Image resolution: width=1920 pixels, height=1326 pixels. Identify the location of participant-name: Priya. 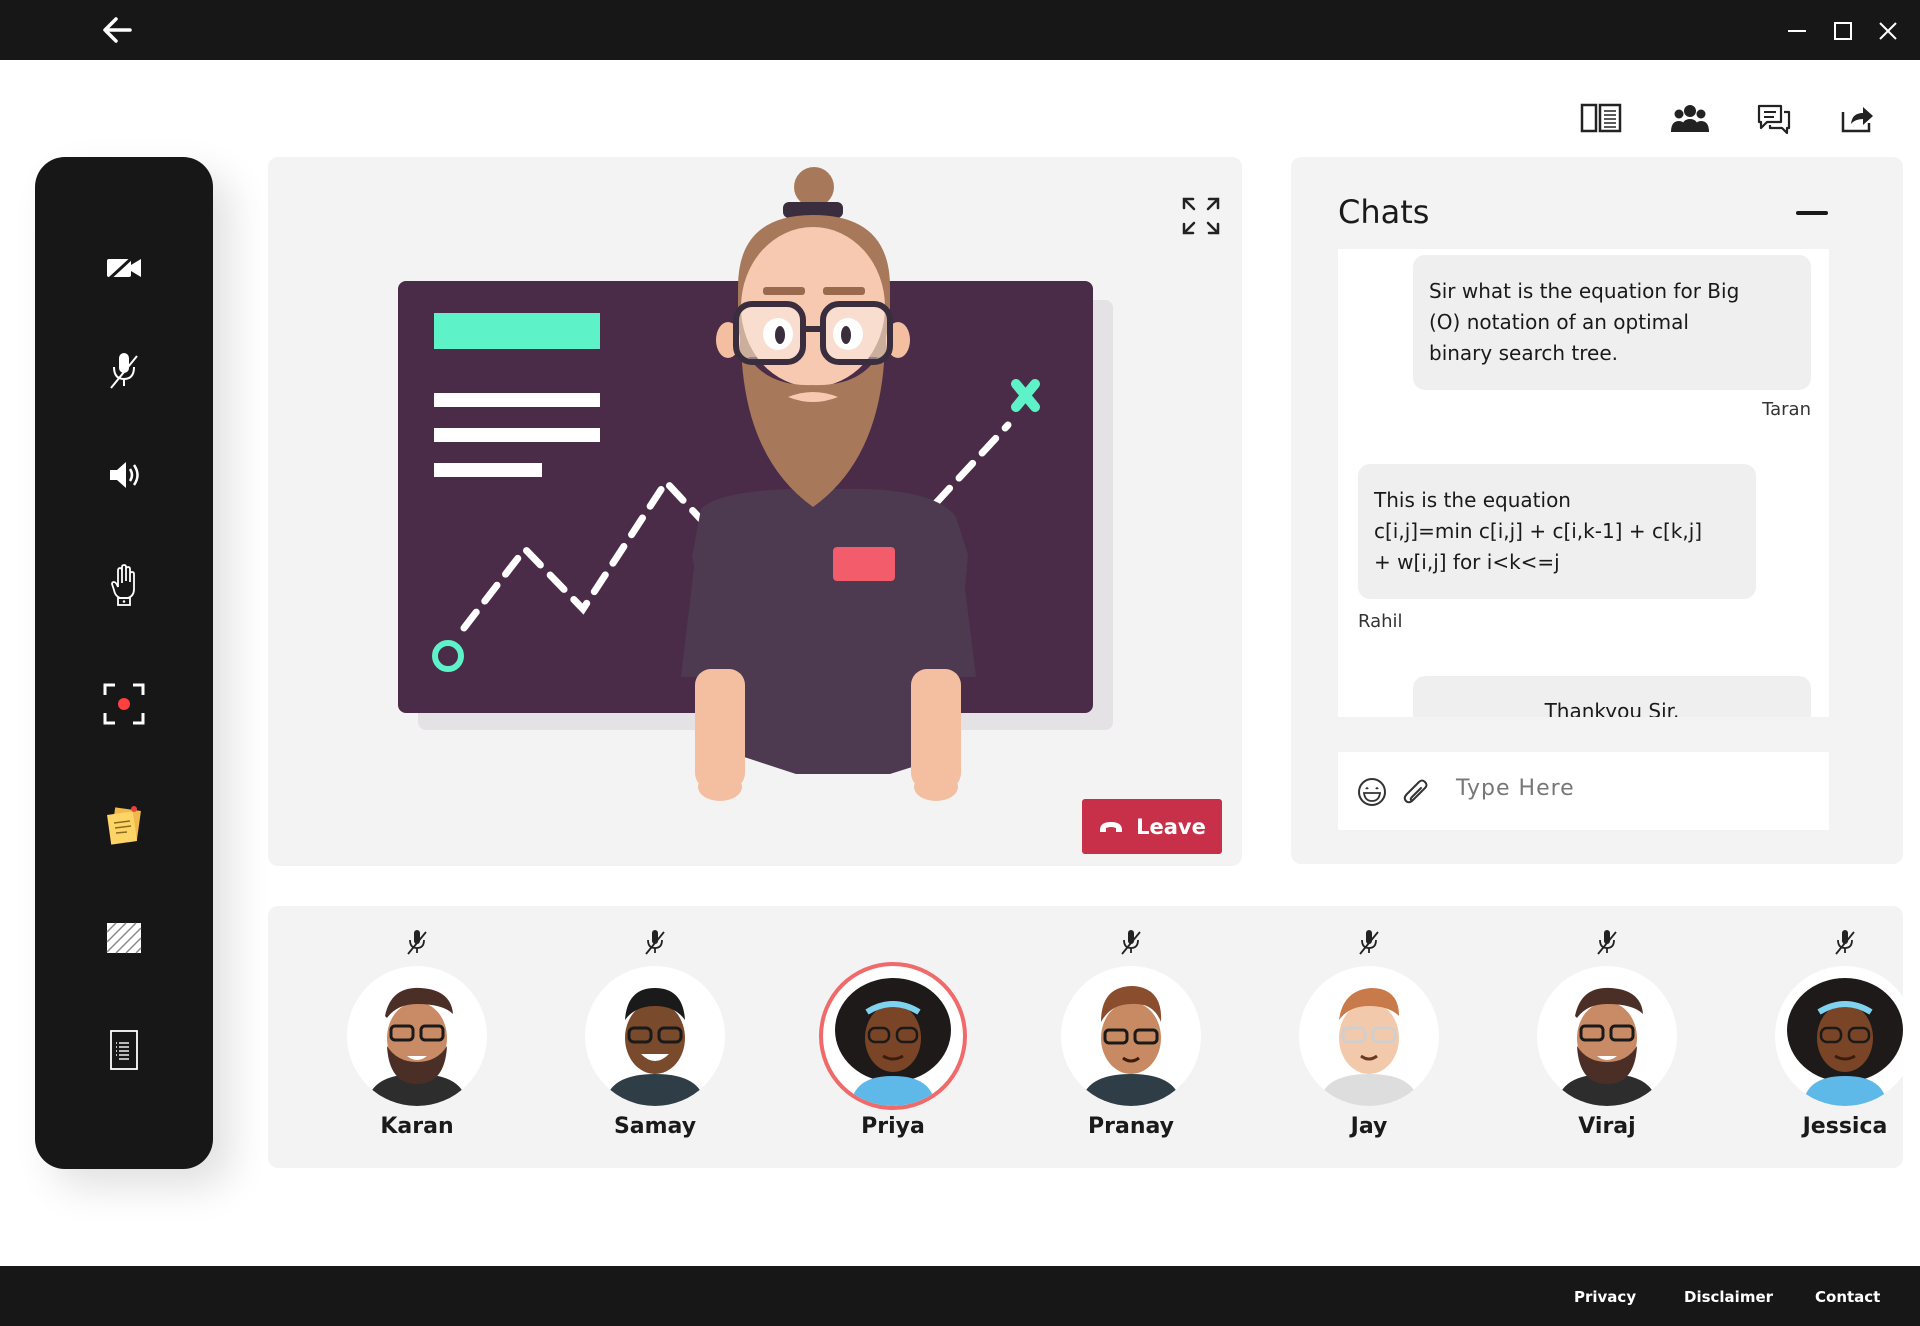
(893, 1126).